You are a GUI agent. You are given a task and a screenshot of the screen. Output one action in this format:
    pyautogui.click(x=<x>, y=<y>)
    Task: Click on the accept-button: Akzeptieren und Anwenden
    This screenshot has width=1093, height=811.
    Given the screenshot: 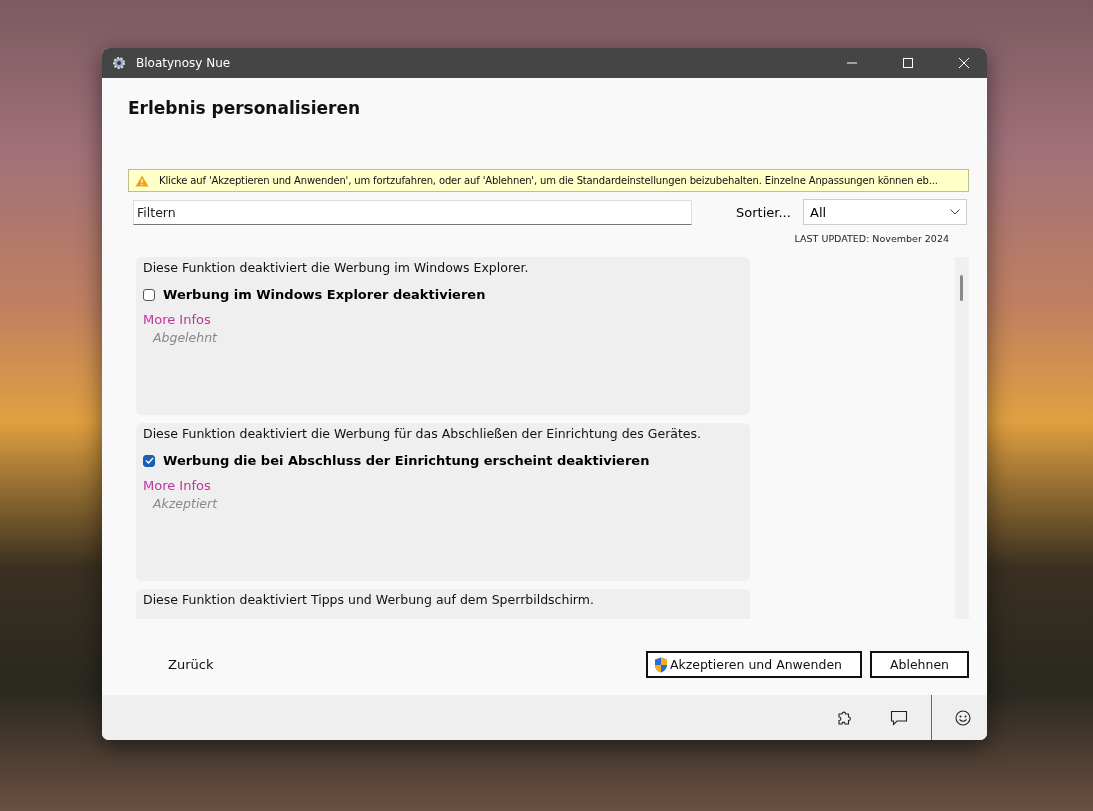 What is the action you would take?
    pyautogui.click(x=753, y=664)
    